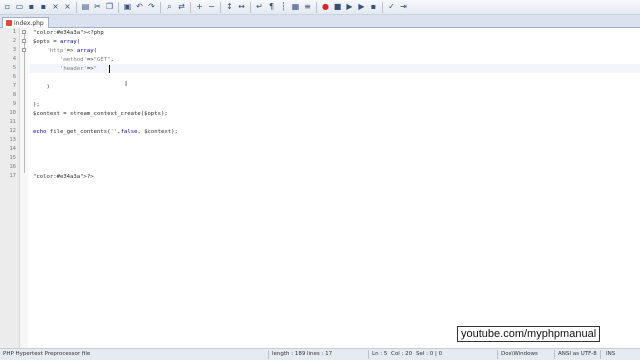  I want to click on line-number: 13, so click(12, 140).